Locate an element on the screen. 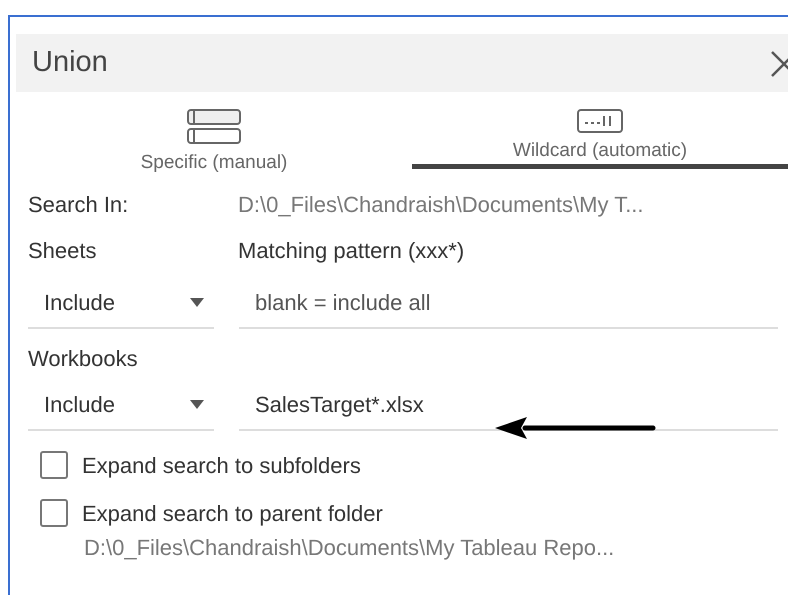  checkbox-label: Expand search to parent folder is located at coordinates (232, 514).